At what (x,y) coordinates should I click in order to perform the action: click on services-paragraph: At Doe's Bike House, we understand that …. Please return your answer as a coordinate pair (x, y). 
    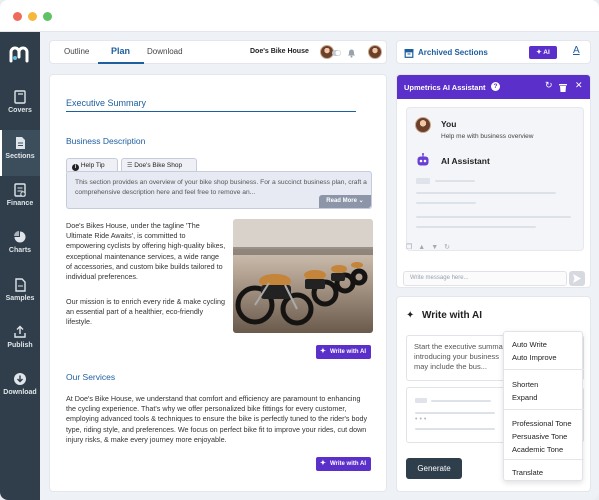
    Looking at the image, I should click on (217, 419).